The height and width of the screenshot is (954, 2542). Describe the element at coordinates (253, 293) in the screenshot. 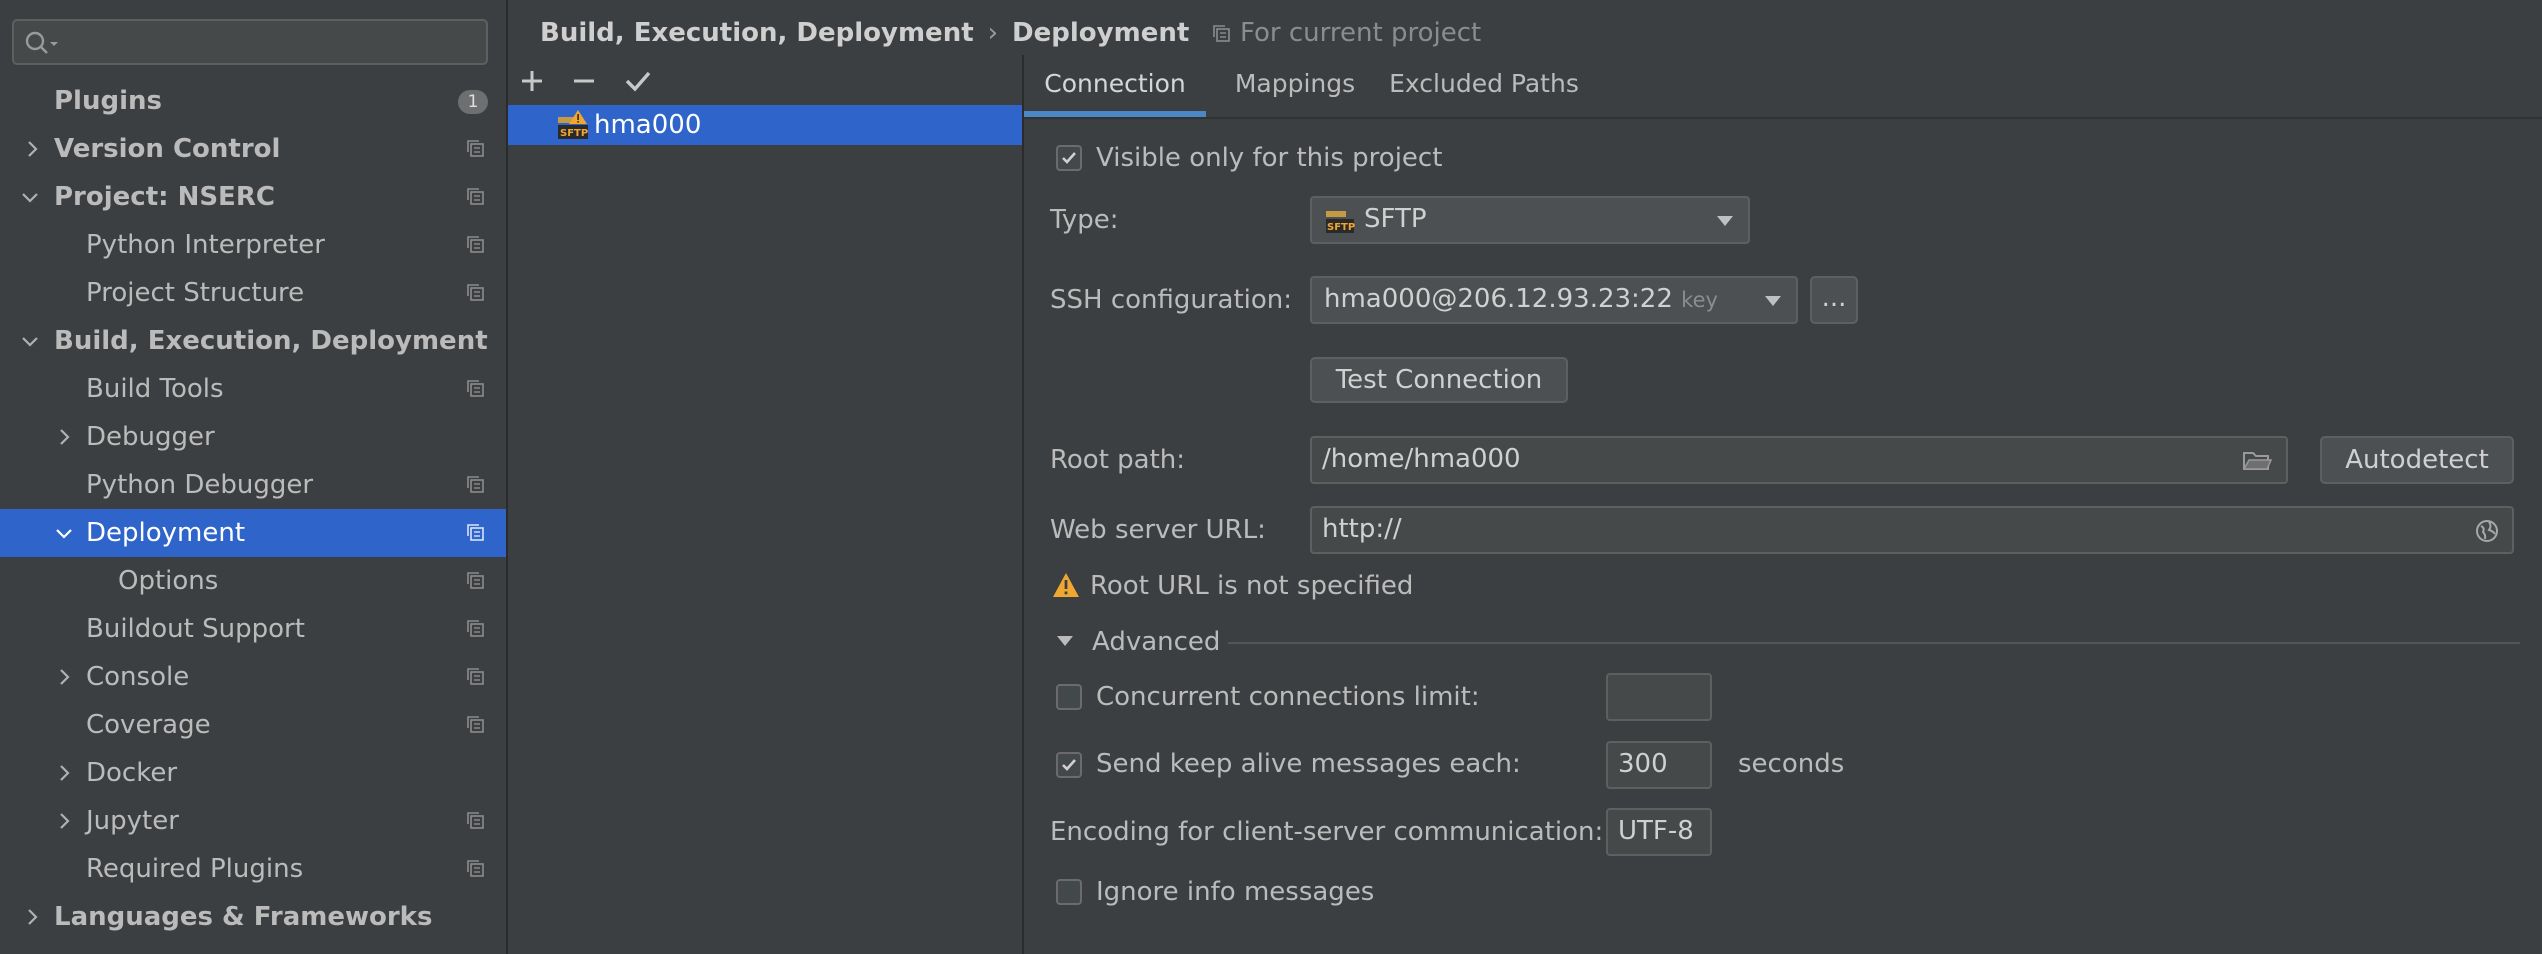

I see `sidebar-item-project-structure: Project Structure` at that location.